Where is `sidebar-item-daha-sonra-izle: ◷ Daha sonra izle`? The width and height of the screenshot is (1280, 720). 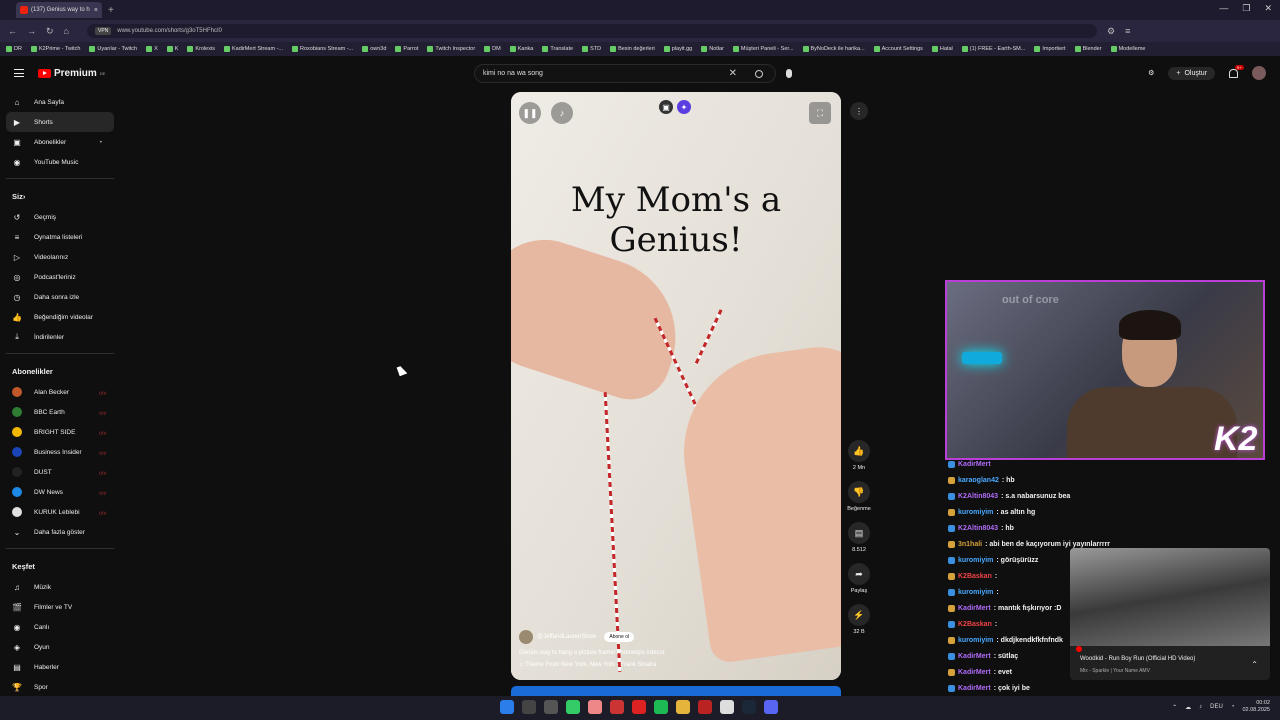 sidebar-item-daha-sonra-izle: ◷ Daha sonra izle is located at coordinates (60, 297).